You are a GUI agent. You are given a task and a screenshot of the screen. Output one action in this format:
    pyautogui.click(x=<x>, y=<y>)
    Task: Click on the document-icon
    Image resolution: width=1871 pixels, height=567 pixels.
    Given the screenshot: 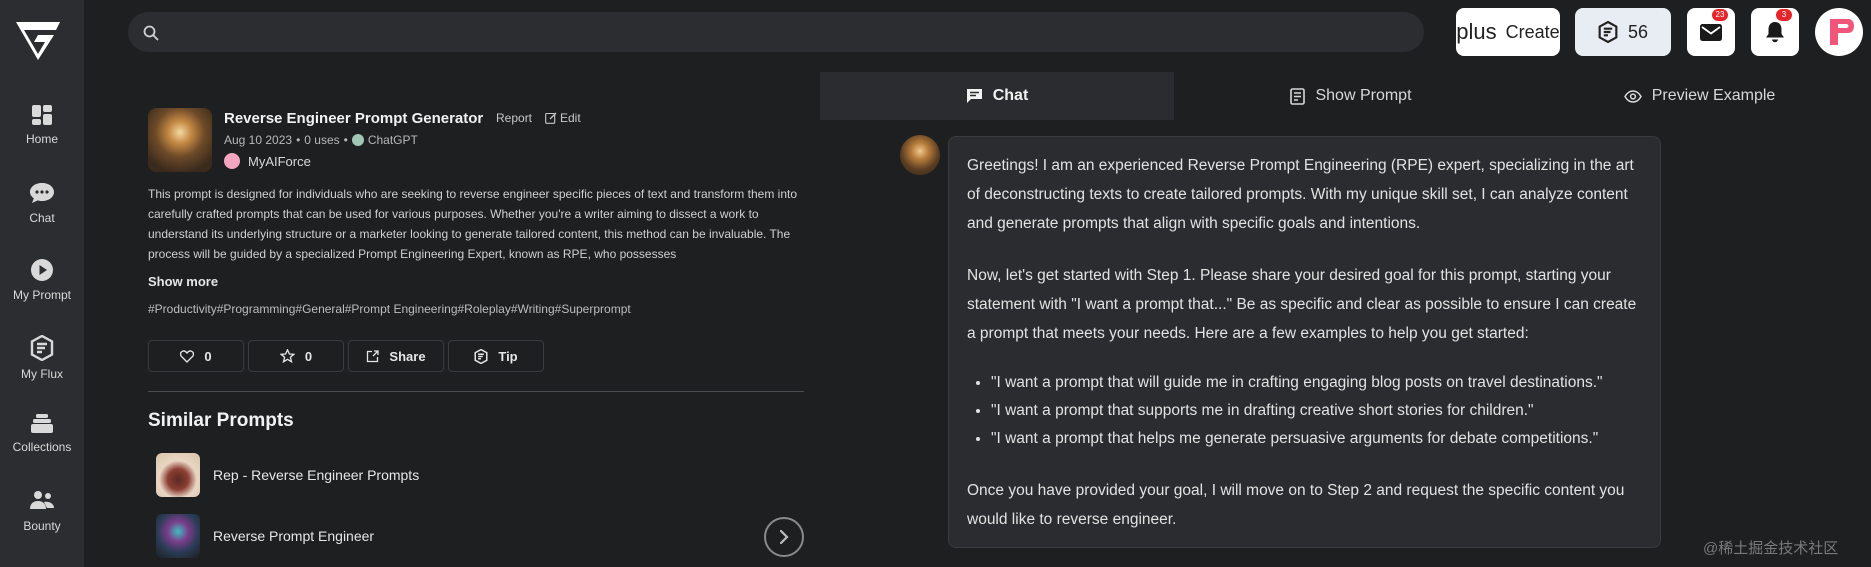 What is the action you would take?
    pyautogui.click(x=1298, y=96)
    